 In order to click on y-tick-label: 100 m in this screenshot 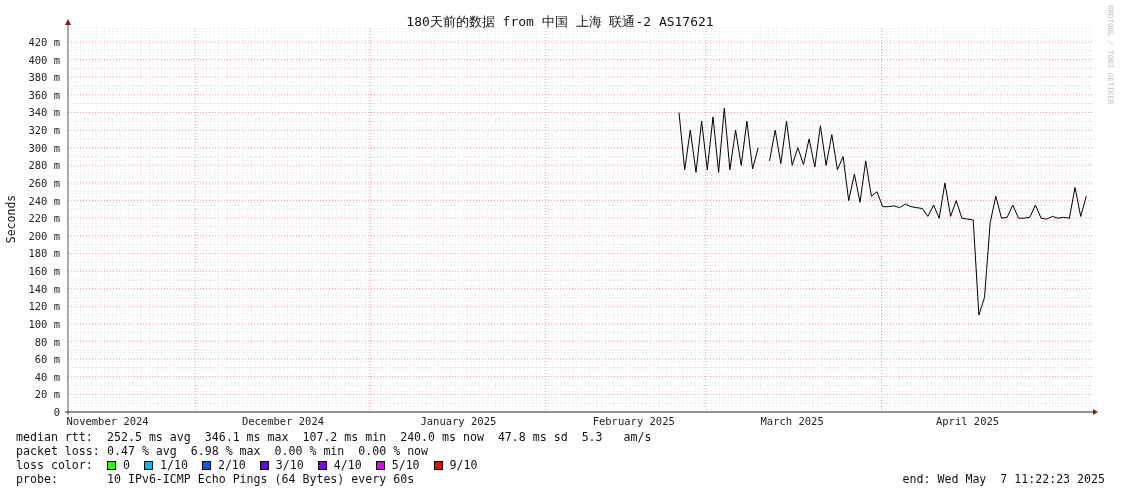, I will do `click(44, 323)`.